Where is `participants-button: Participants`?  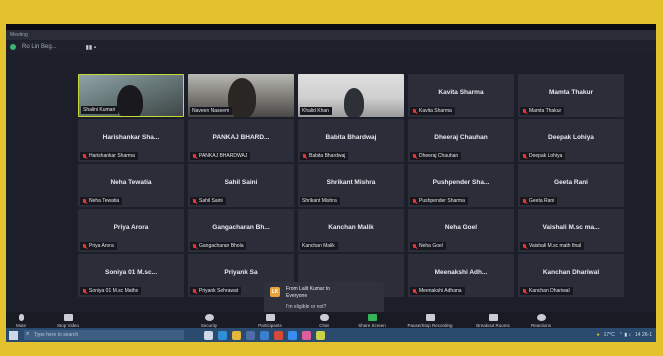 participants-button: Participants is located at coordinates (270, 320).